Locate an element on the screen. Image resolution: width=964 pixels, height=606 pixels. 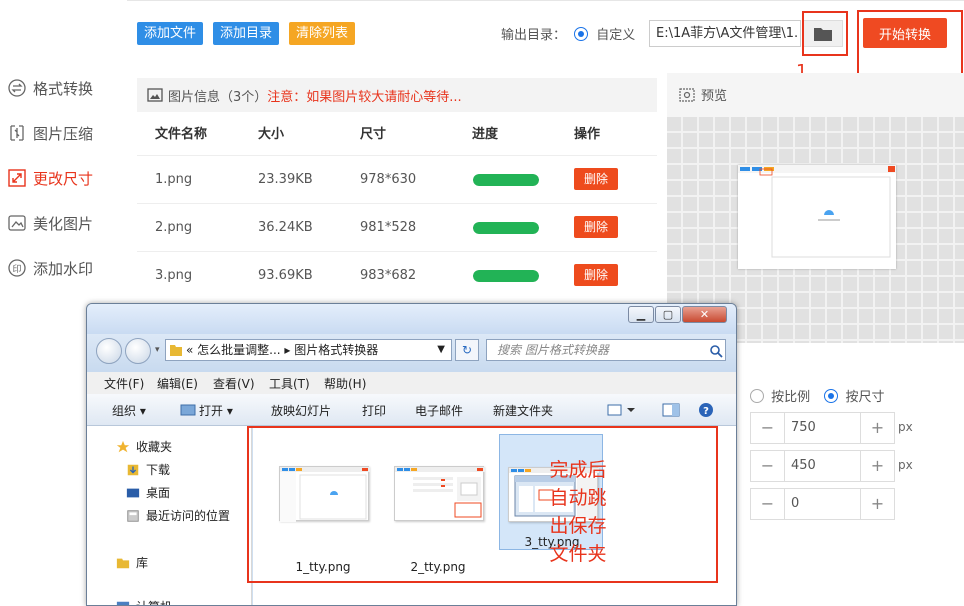
address-dropdown-icon: ▼ is located at coordinates (441, 350).